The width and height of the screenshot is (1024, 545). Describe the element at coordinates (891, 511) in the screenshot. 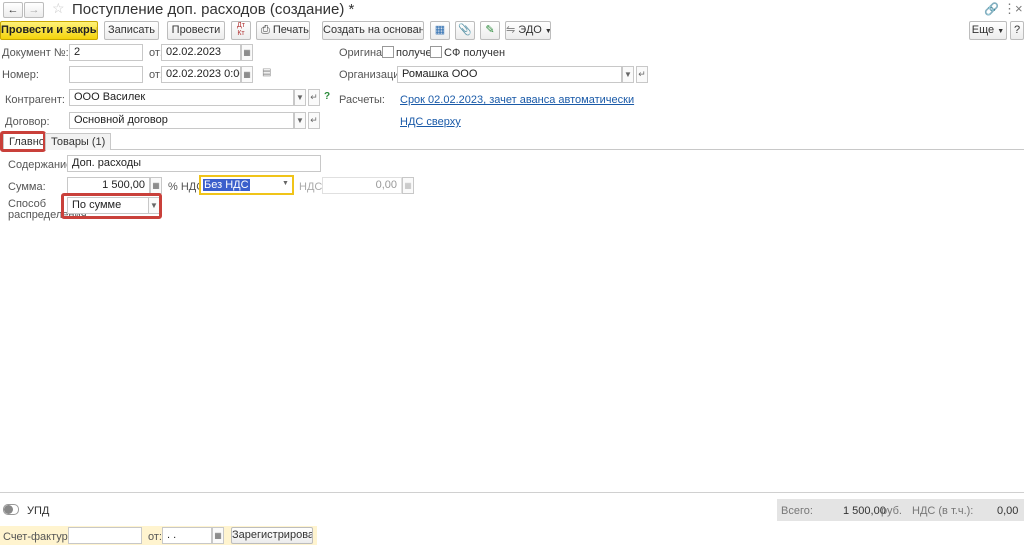

I see `currency-label: руб.` at that location.